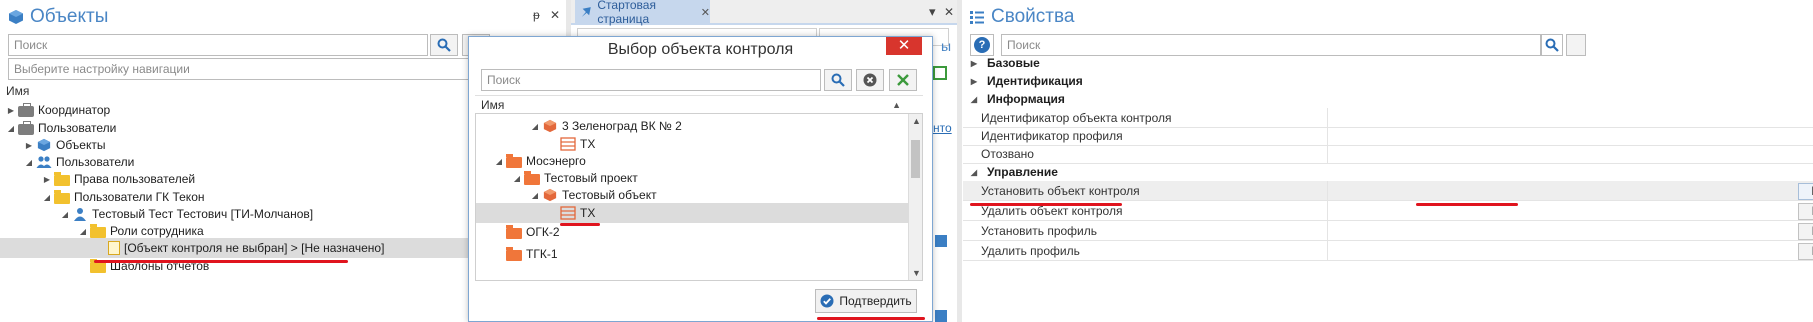  What do you see at coordinates (1805, 191) in the screenshot?
I see `set-control-object-button: Выполнить` at bounding box center [1805, 191].